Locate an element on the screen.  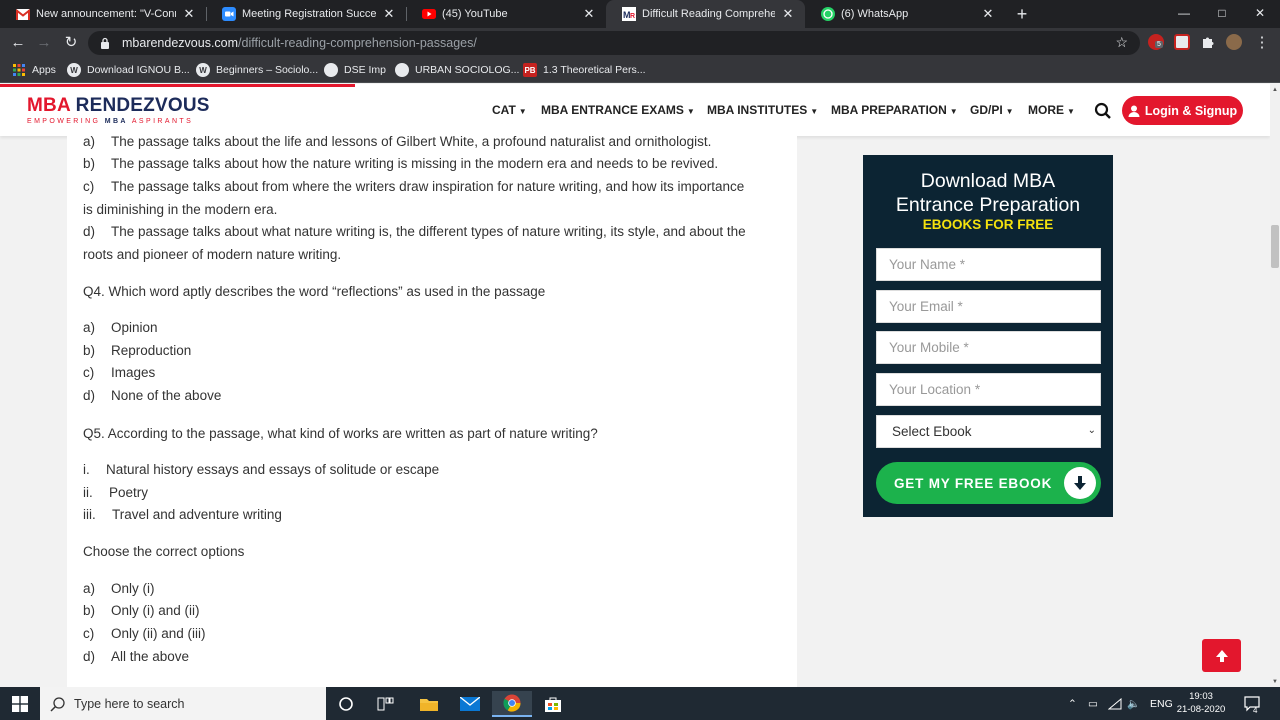
tray-chevron-up-icon: ⌃ is located at coordinates (1072, 703).